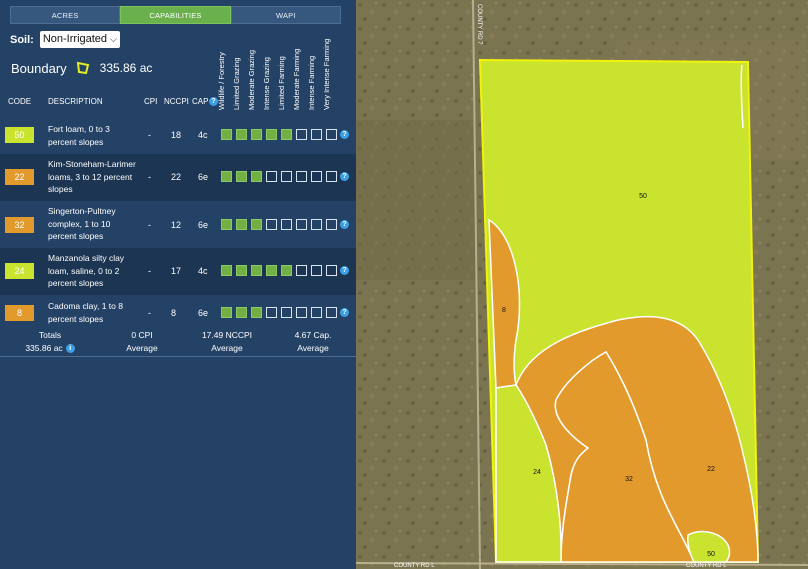  What do you see at coordinates (176, 101) in the screenshot?
I see `header-nccpi: NCCPI` at bounding box center [176, 101].